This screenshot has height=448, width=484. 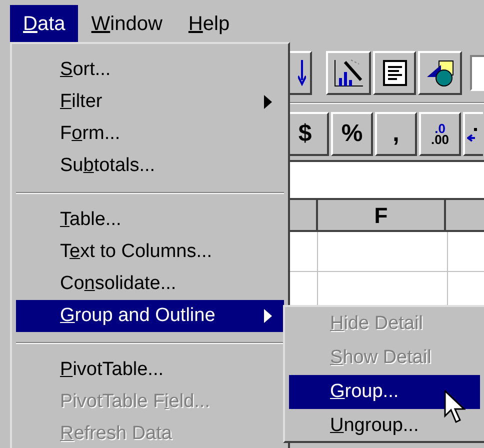 I want to click on chart-wand-icon, so click(x=348, y=73).